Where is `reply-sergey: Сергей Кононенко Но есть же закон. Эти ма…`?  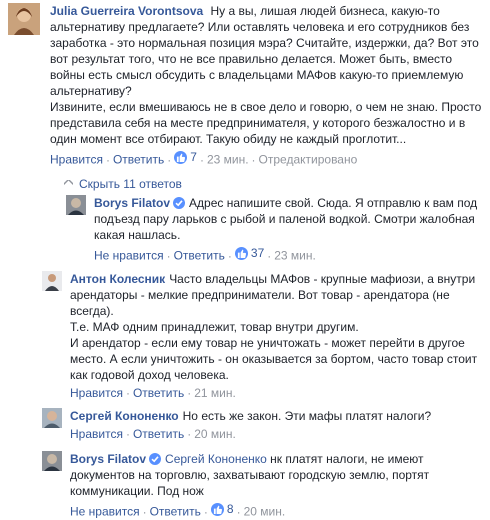
reply-sergey: Сергей Кононенко Но есть же закон. Эти ма… is located at coordinates (264, 425).